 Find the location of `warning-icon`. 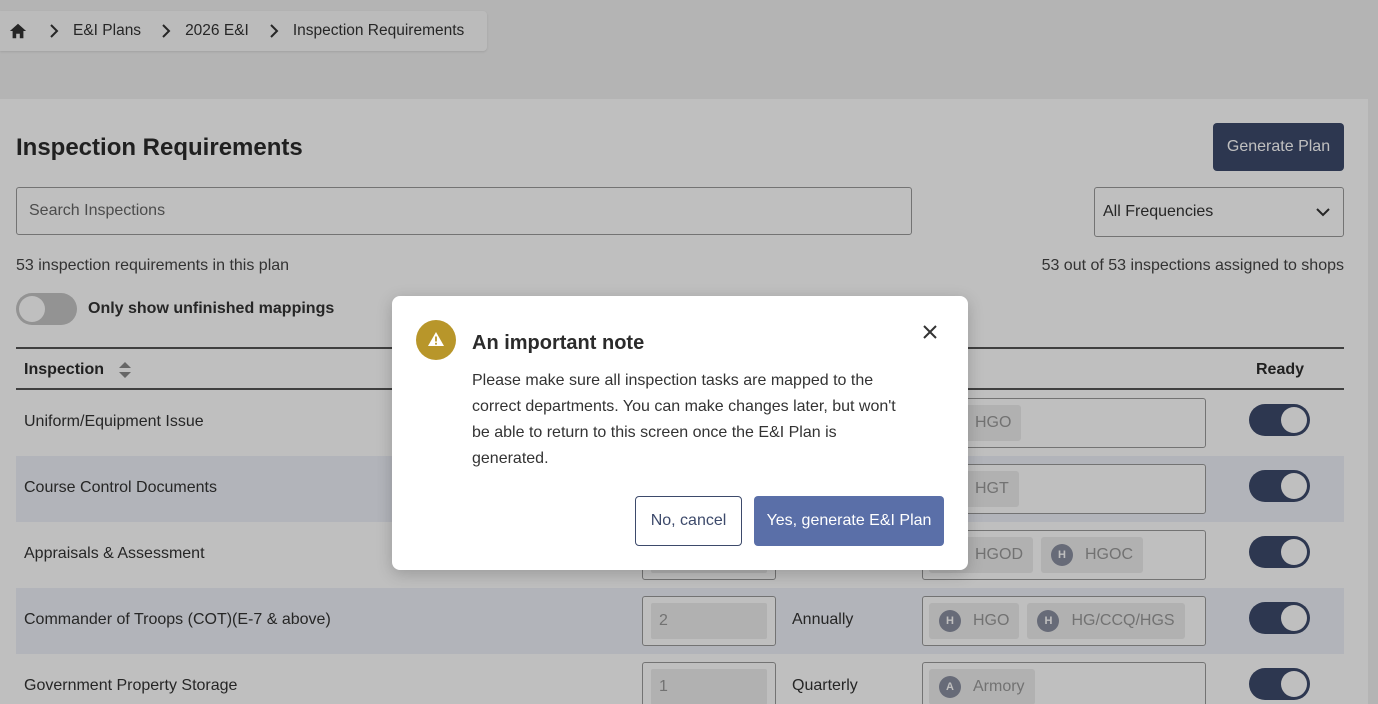

warning-icon is located at coordinates (436, 340).